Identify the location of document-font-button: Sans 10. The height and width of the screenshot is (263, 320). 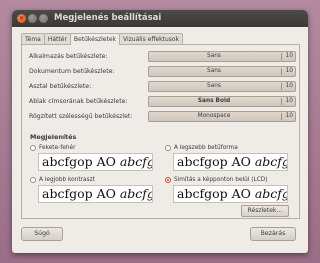
(222, 71).